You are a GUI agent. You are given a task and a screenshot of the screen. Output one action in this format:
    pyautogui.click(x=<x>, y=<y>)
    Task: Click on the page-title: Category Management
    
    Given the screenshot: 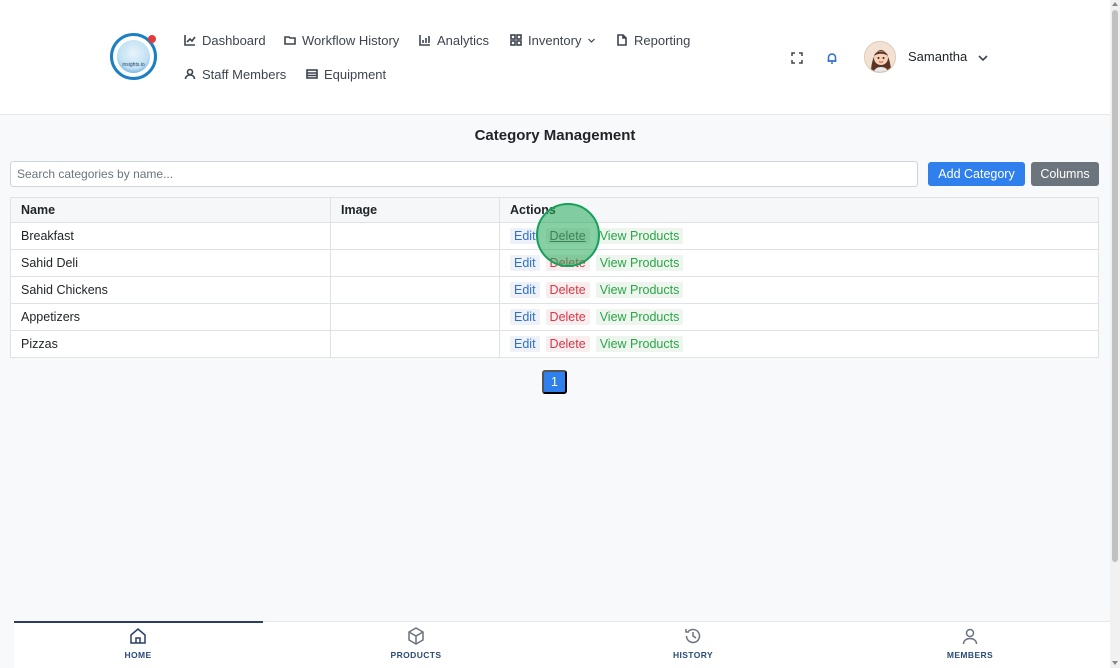 What is the action you would take?
    pyautogui.click(x=555, y=135)
    